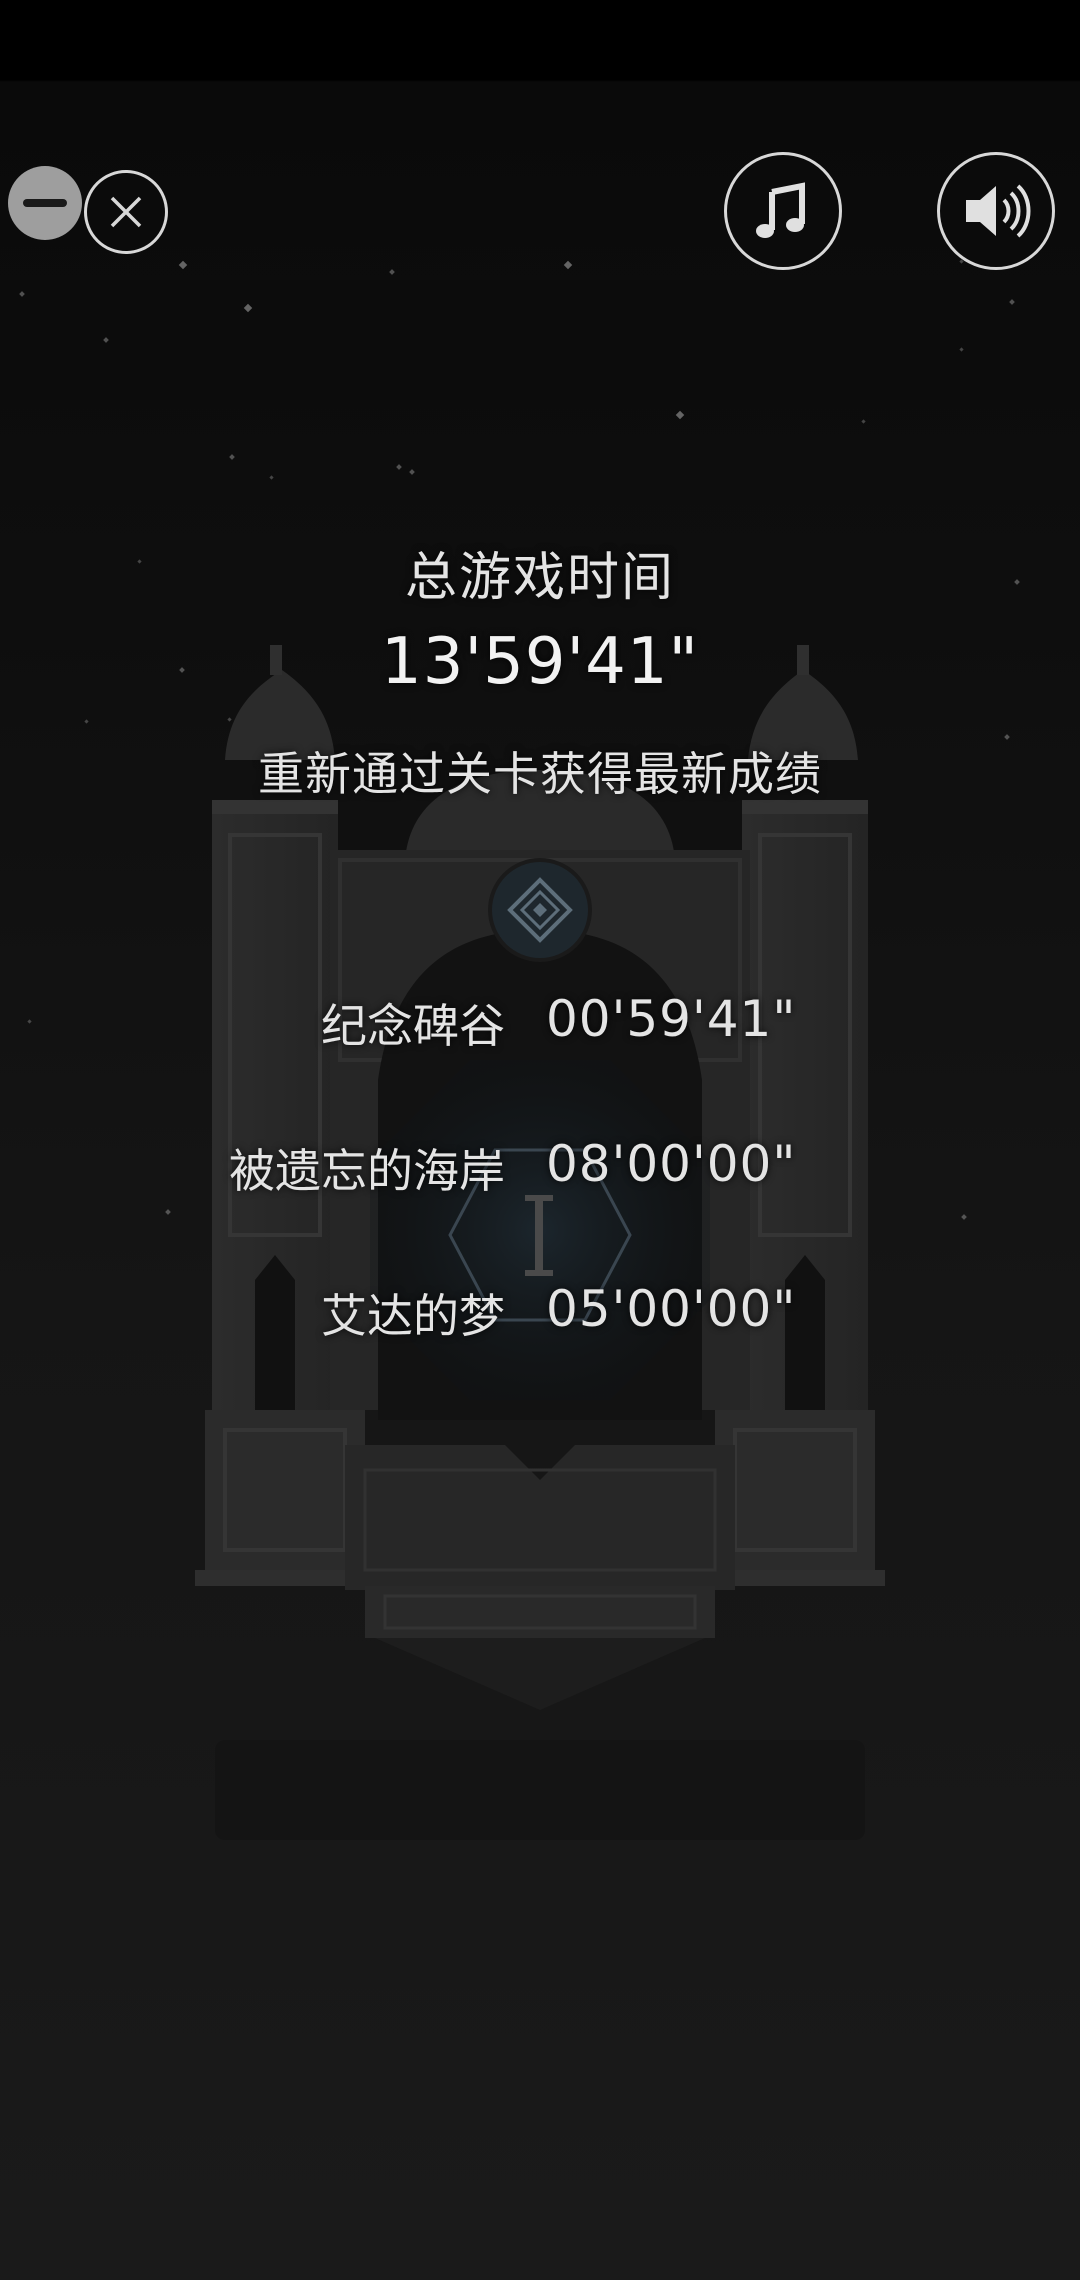  Describe the element at coordinates (671, 1309) in the screenshot. I see `level-time-3: 05'00'00"` at that location.